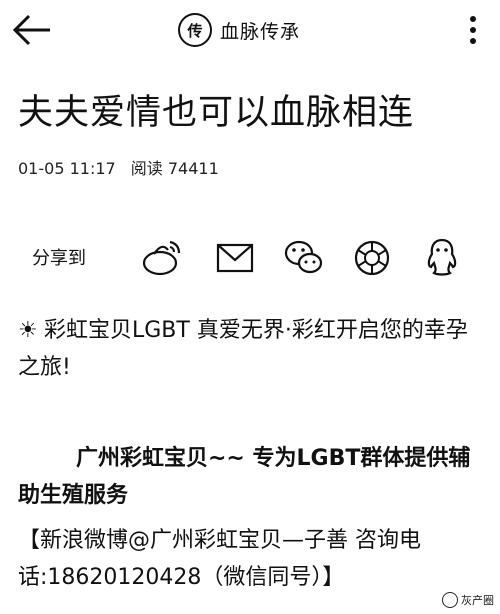 The height and width of the screenshot is (614, 500). I want to click on sparkle-icon: ☀, so click(28, 330).